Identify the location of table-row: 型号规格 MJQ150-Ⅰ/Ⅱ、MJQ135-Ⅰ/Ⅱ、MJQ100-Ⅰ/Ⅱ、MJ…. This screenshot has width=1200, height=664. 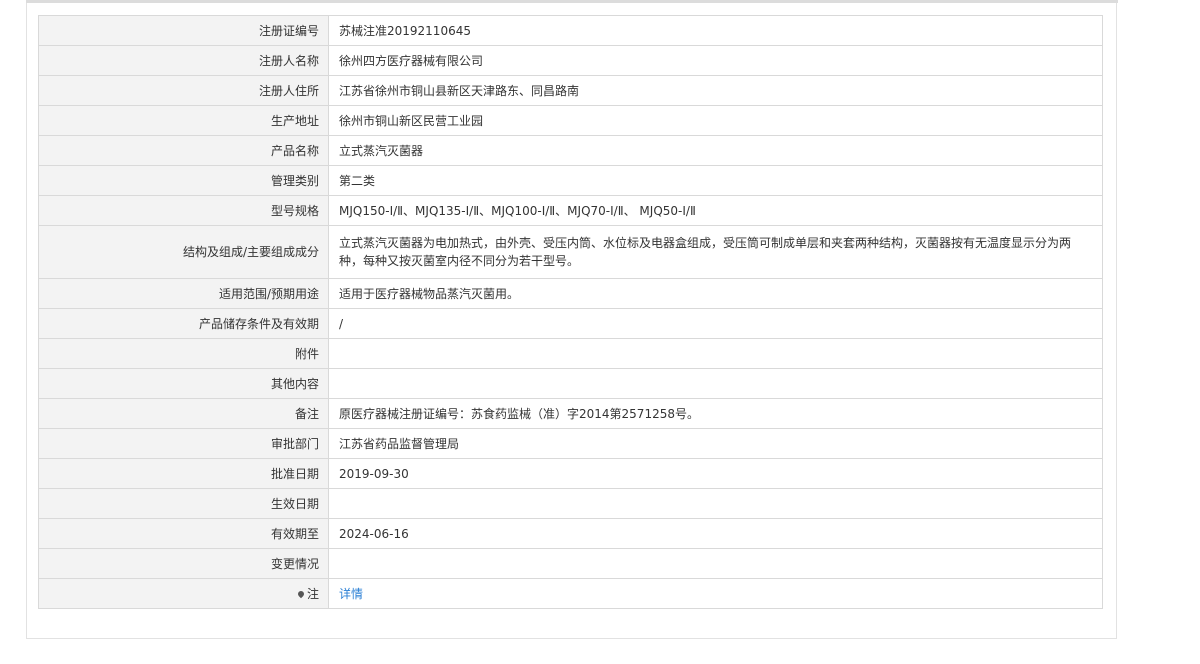
(570, 210).